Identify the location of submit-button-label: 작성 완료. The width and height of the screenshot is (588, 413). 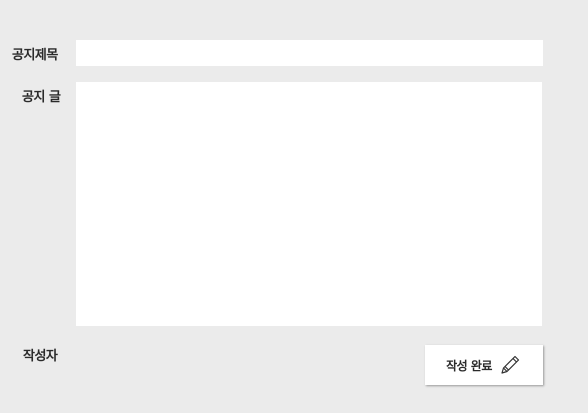
(469, 365).